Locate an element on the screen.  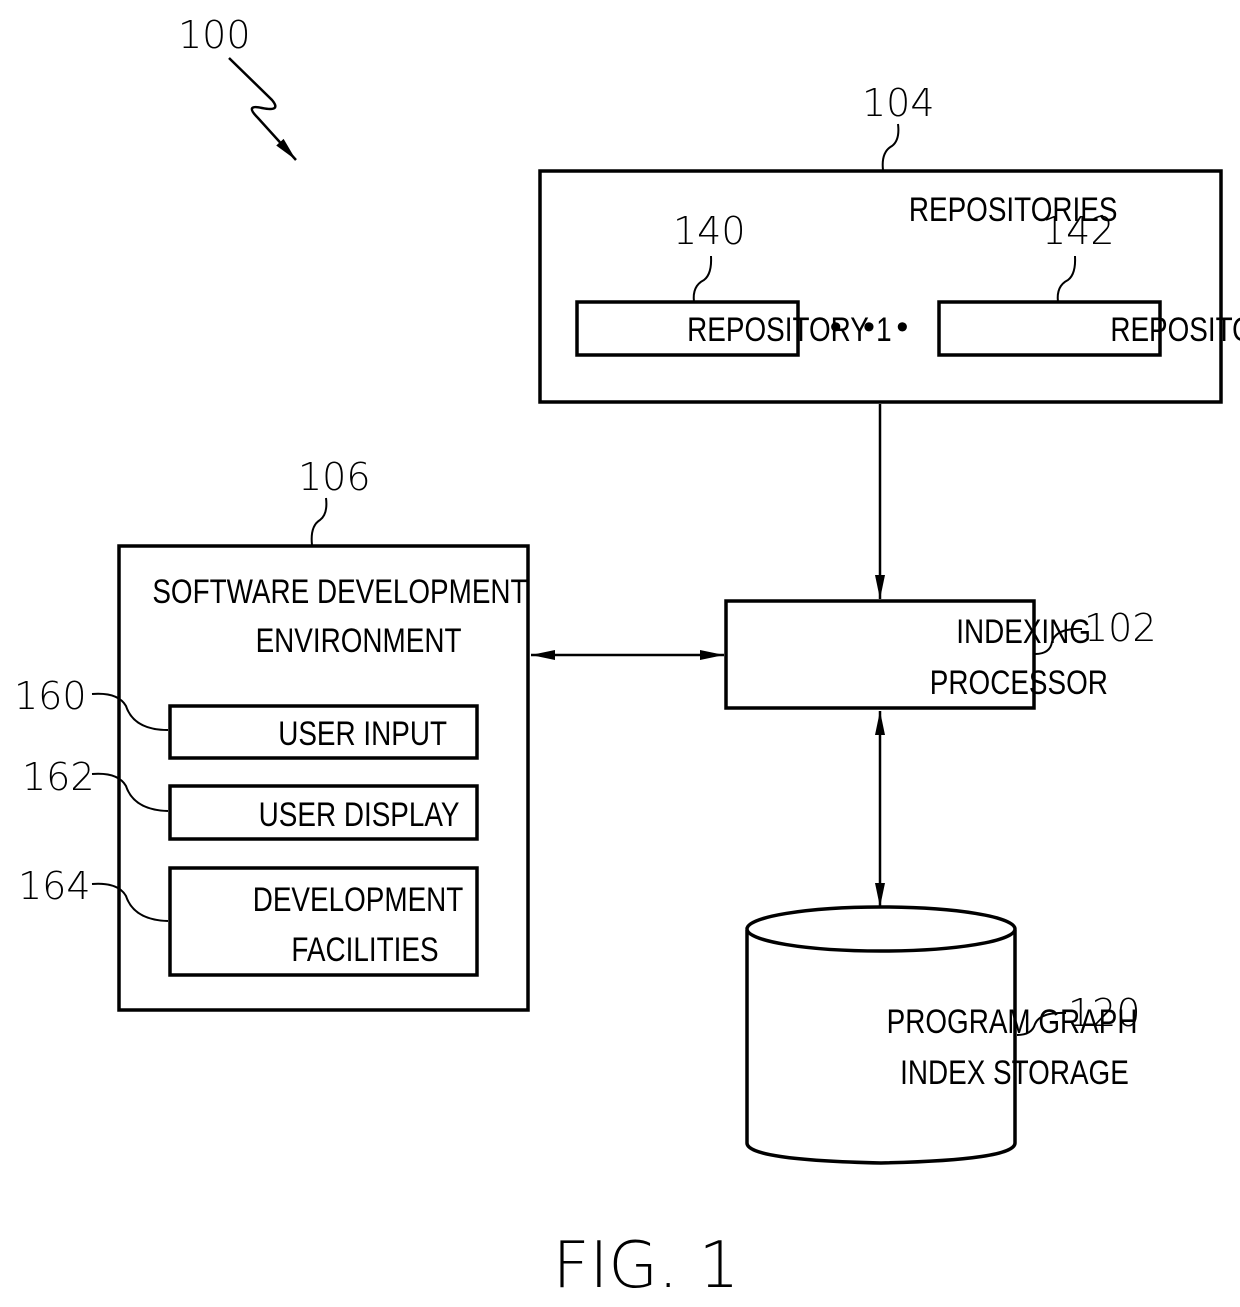
repositories-leader-line is located at coordinates (890, 147).